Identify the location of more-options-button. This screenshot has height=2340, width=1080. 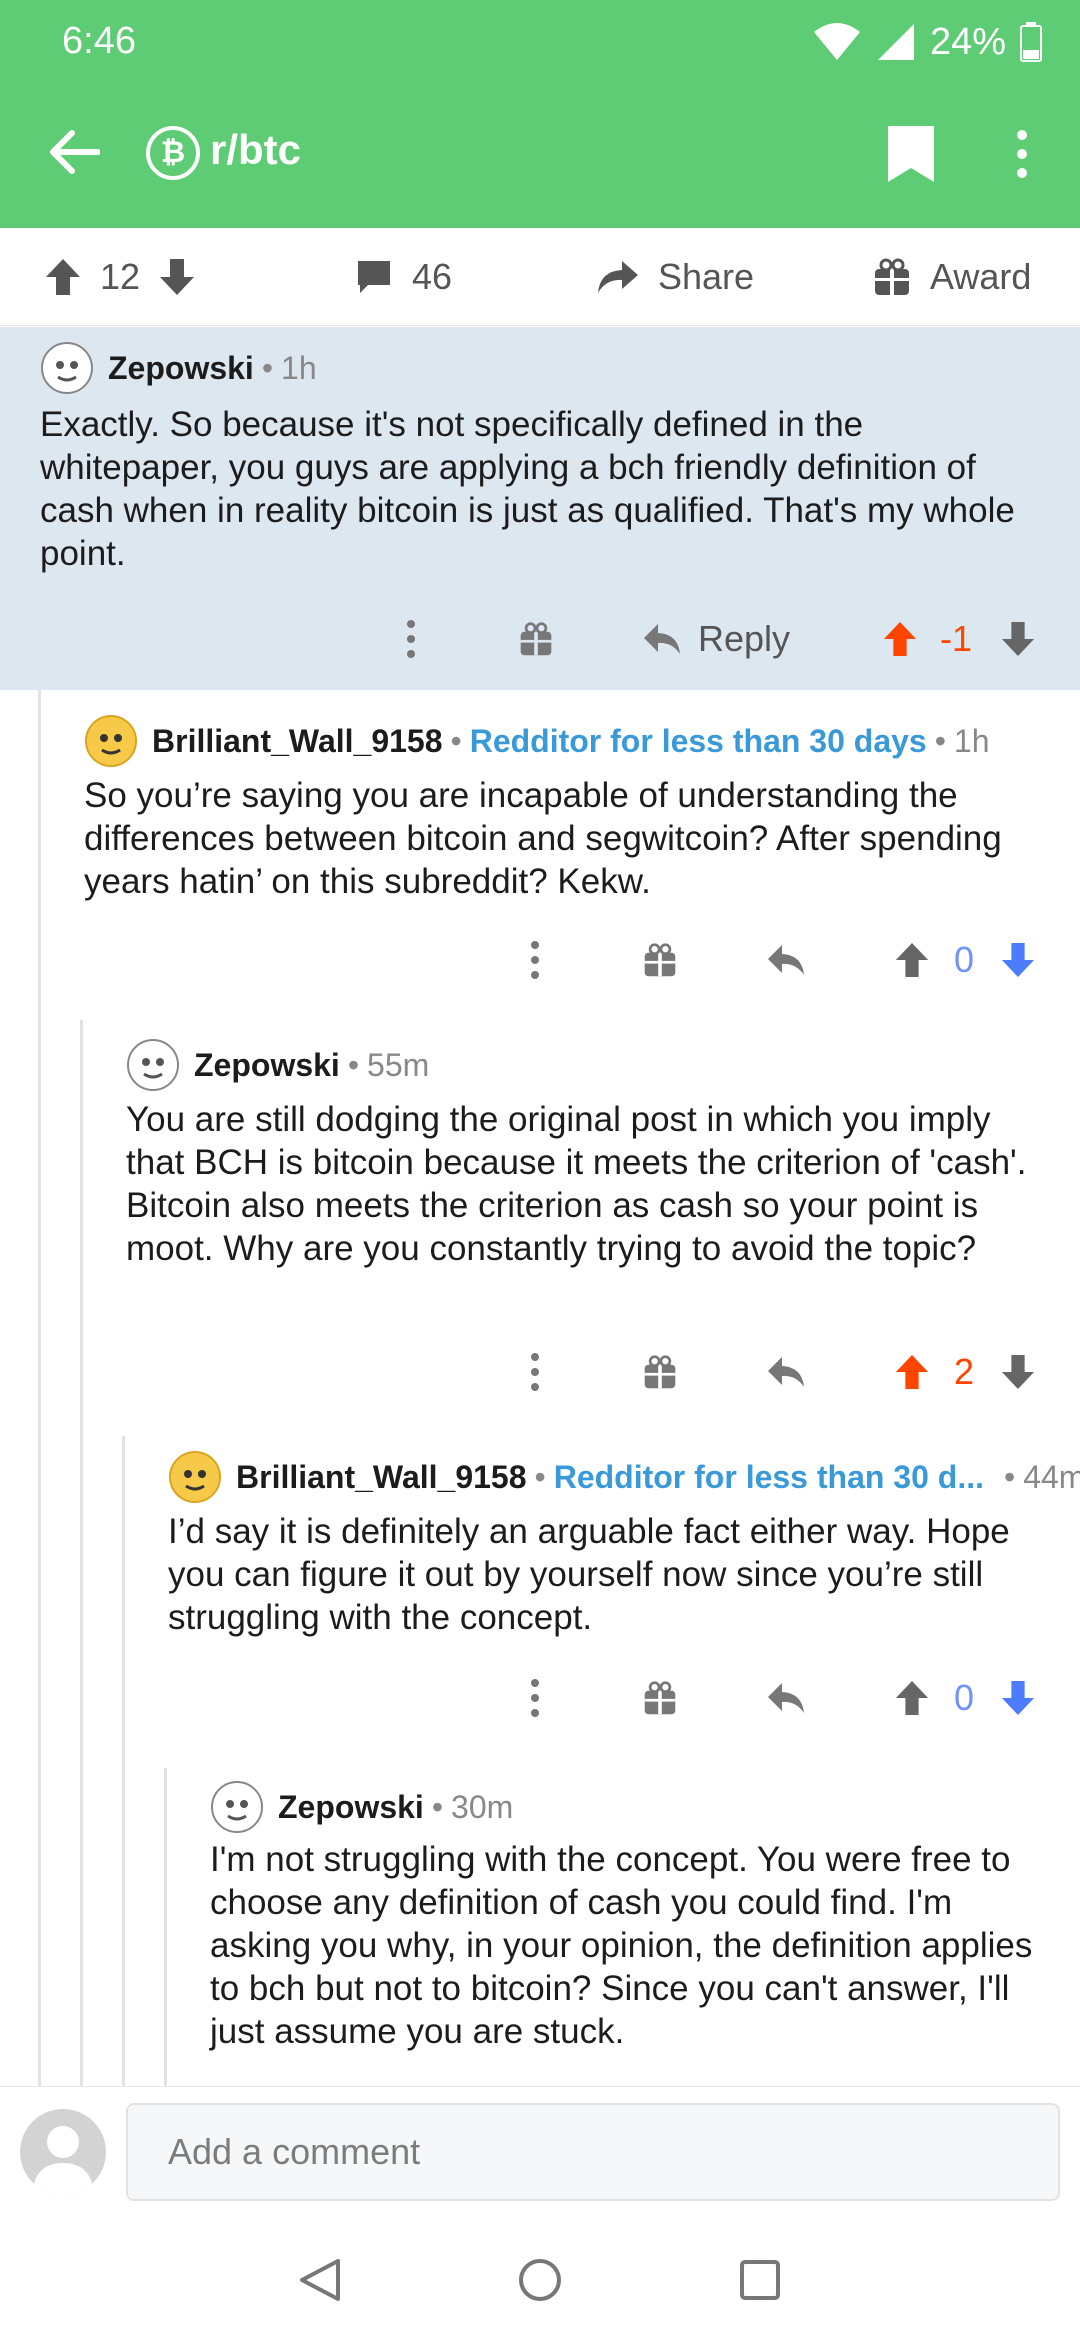
(1022, 154).